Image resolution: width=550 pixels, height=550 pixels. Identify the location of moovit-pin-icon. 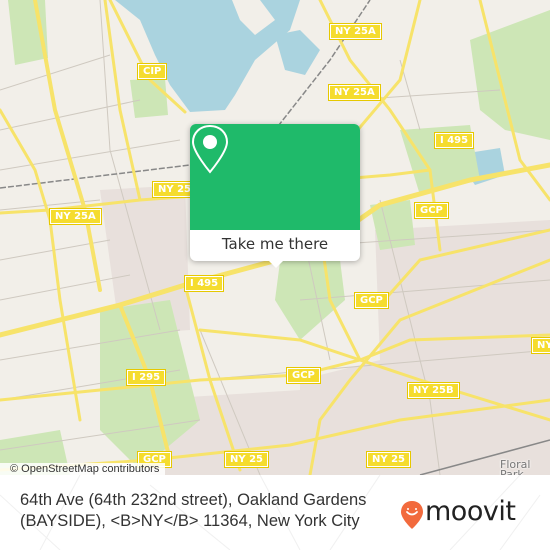
(412, 515).